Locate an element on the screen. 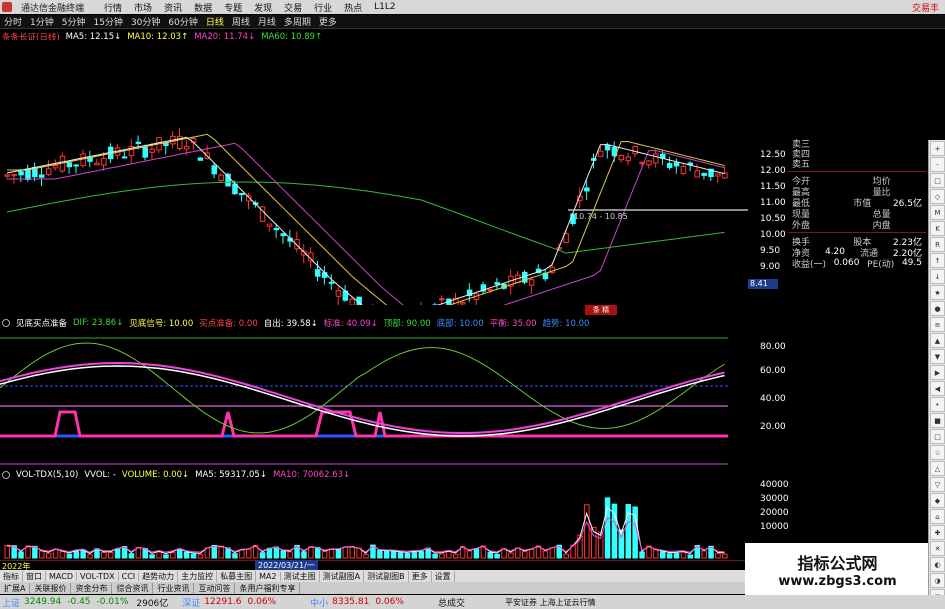 Image resolution: width=945 pixels, height=609 pixels. period-tab: 1分钟 is located at coordinates (42, 21).